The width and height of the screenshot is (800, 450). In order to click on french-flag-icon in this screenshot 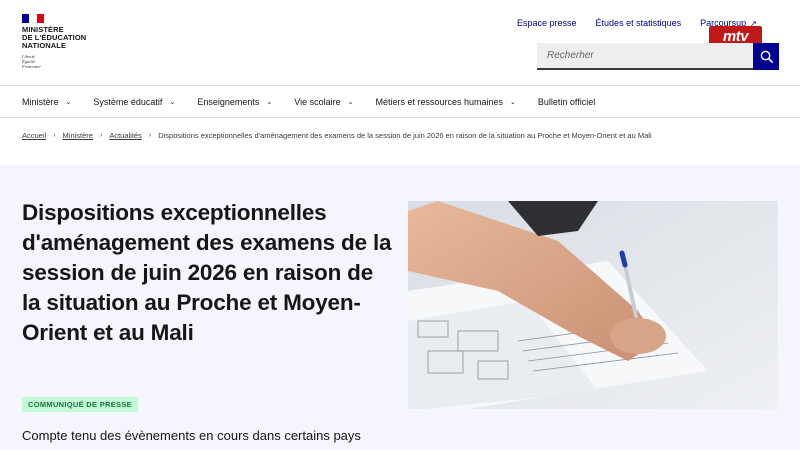, I will do `click(33, 18)`.